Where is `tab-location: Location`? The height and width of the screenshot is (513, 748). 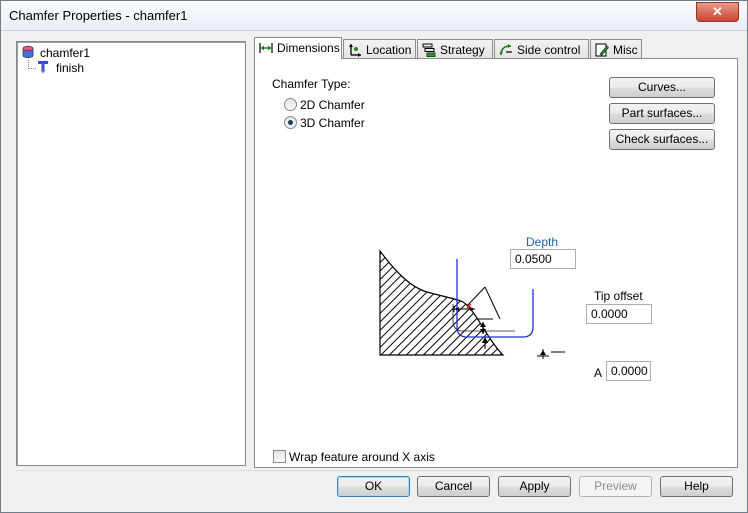
tab-location: Location is located at coordinates (379, 49).